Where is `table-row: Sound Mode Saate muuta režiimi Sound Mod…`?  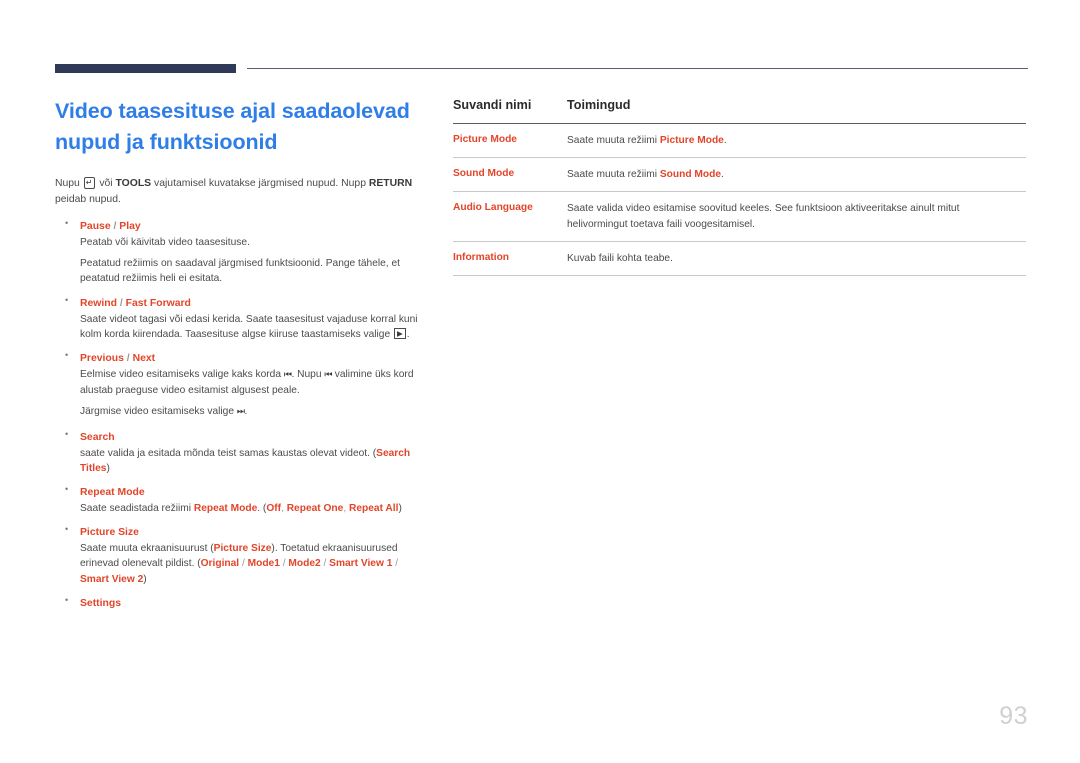 table-row: Sound Mode Saate muuta režiimi Sound Mod… is located at coordinates (739, 175).